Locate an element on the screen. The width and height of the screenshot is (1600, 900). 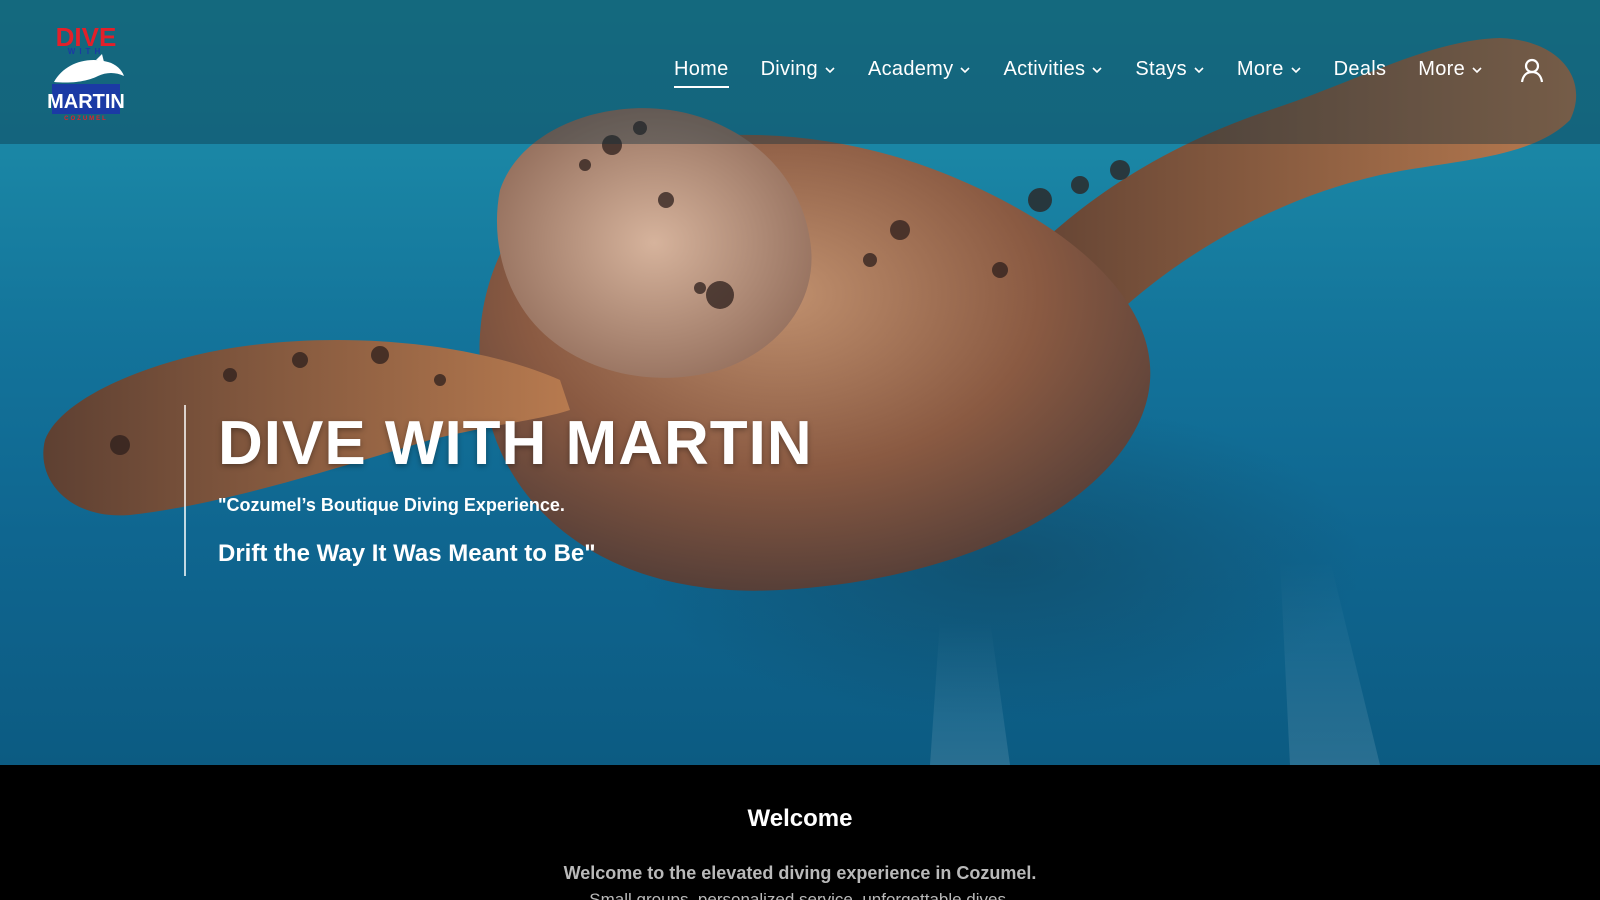
nav-item-deals: Deals is located at coordinates (1360, 69).